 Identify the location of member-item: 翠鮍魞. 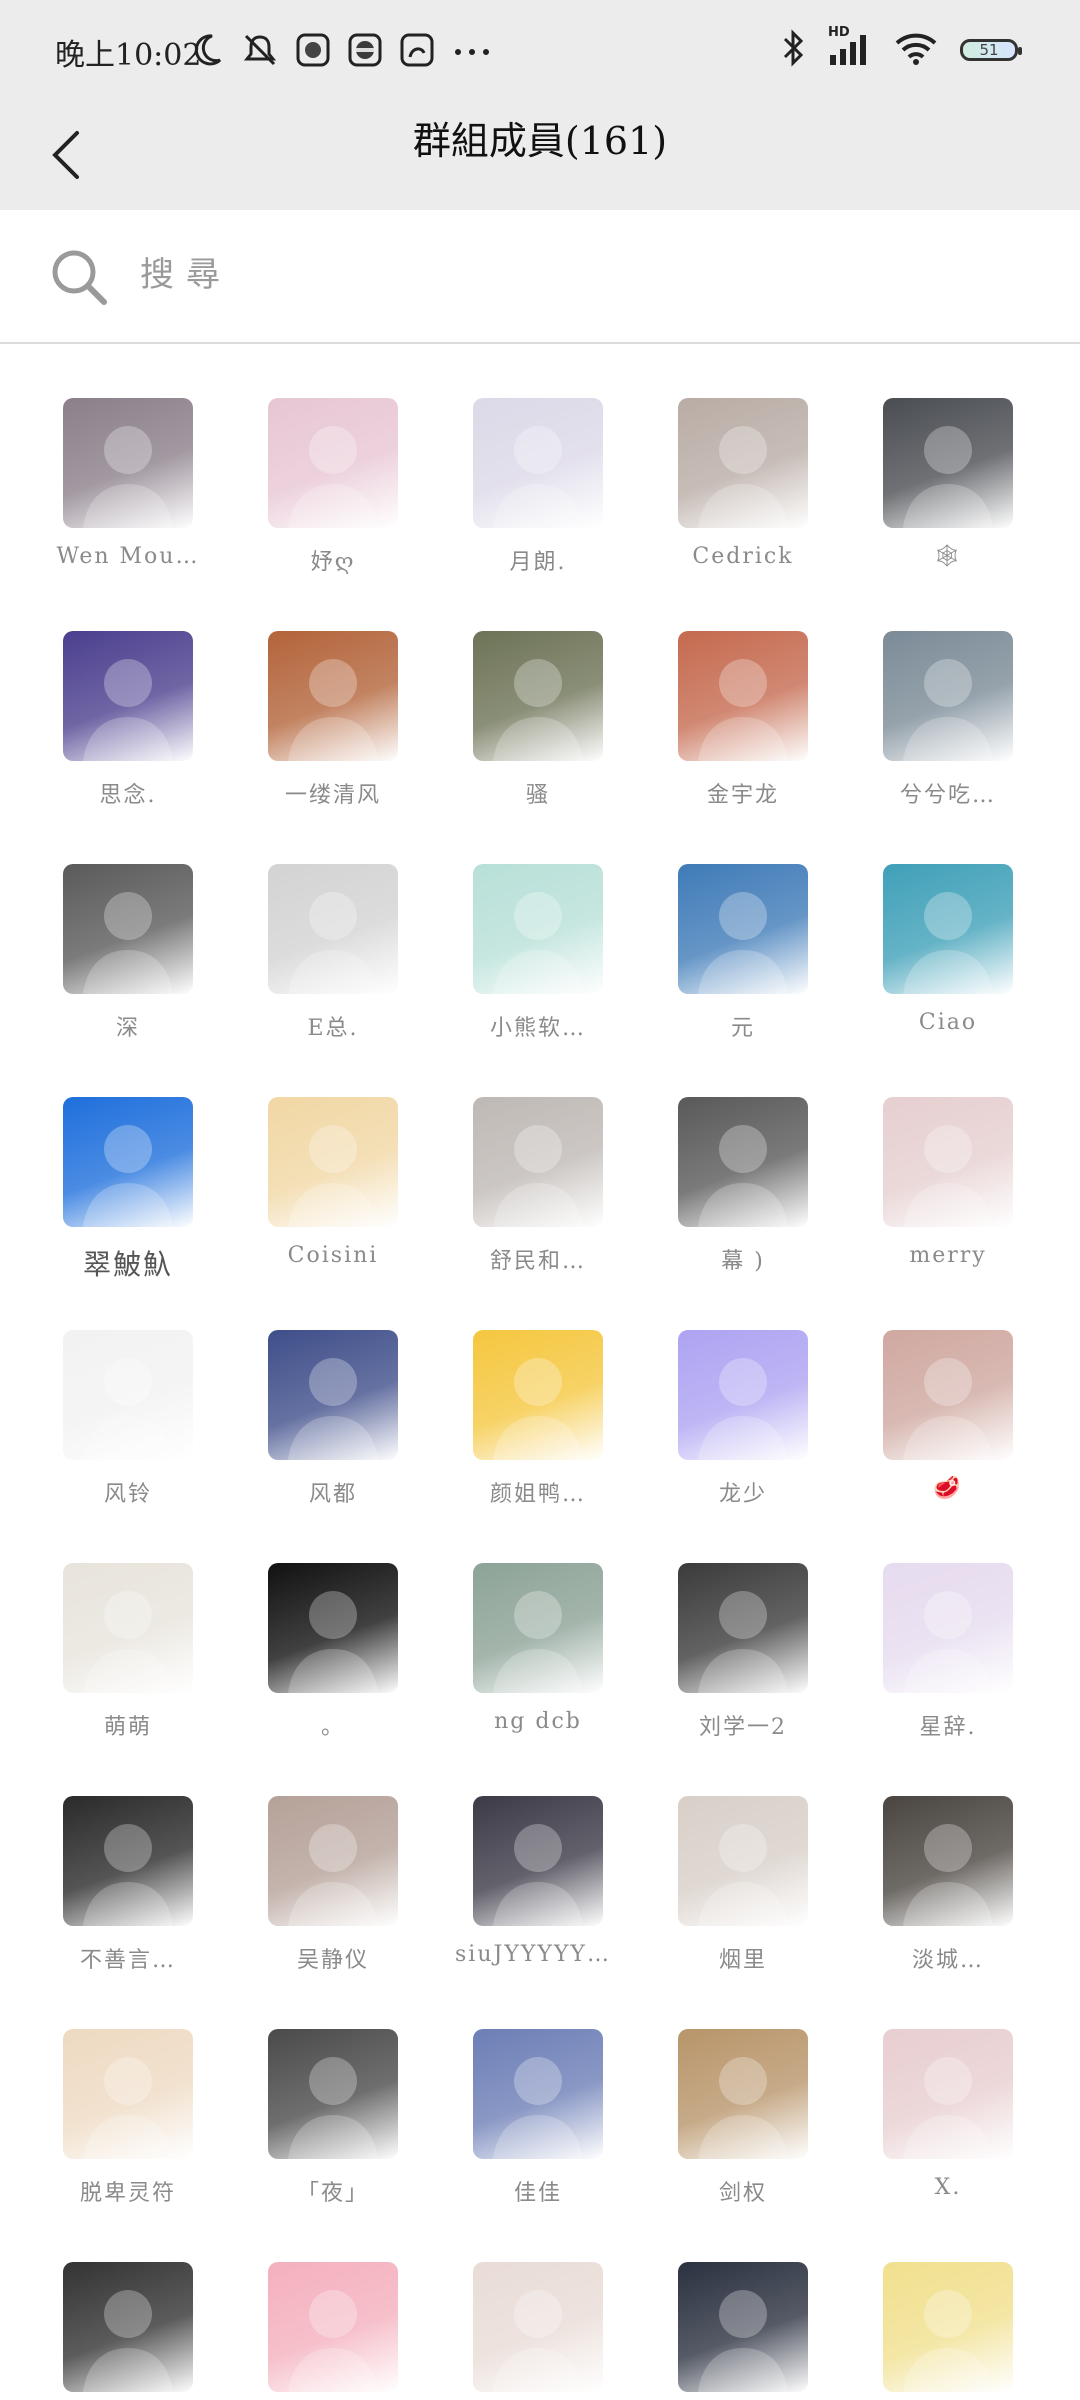
(128, 1213).